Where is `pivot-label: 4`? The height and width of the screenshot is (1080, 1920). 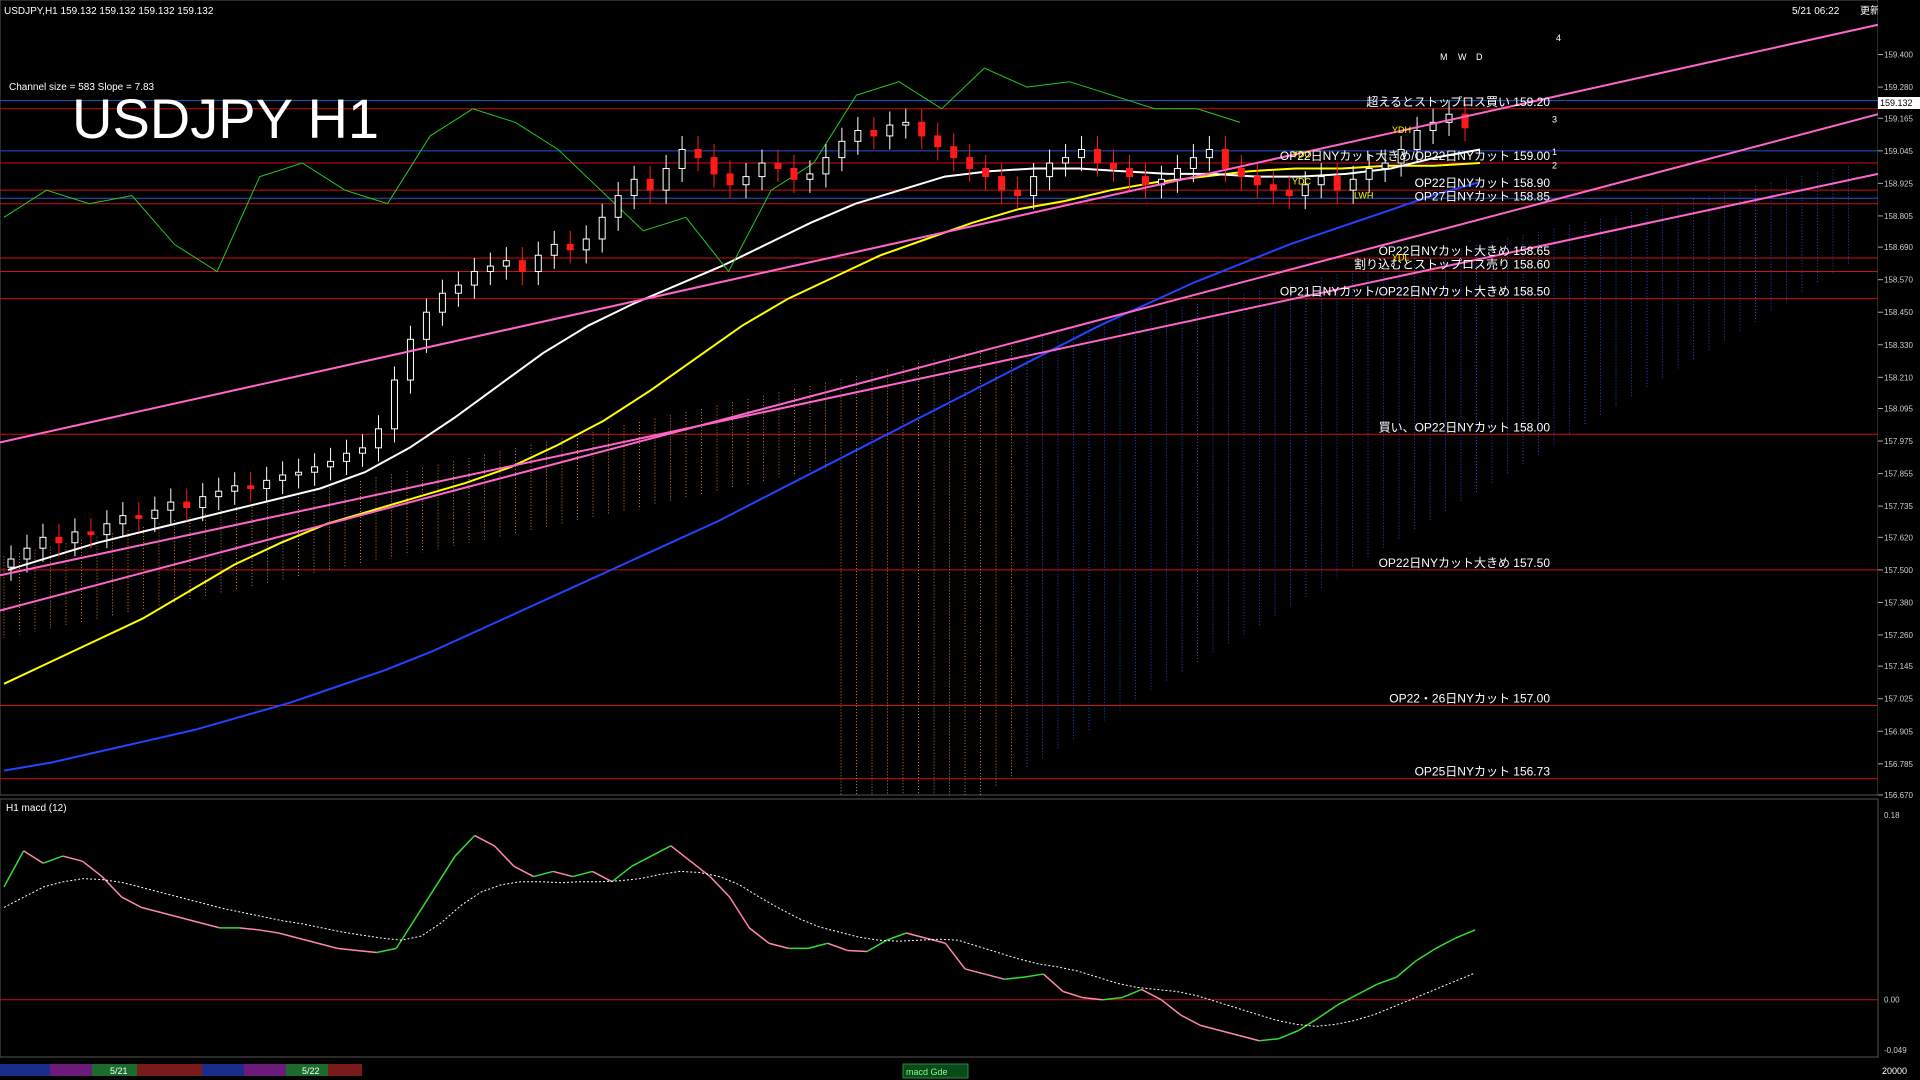
pivot-label: 4 is located at coordinates (1558, 38).